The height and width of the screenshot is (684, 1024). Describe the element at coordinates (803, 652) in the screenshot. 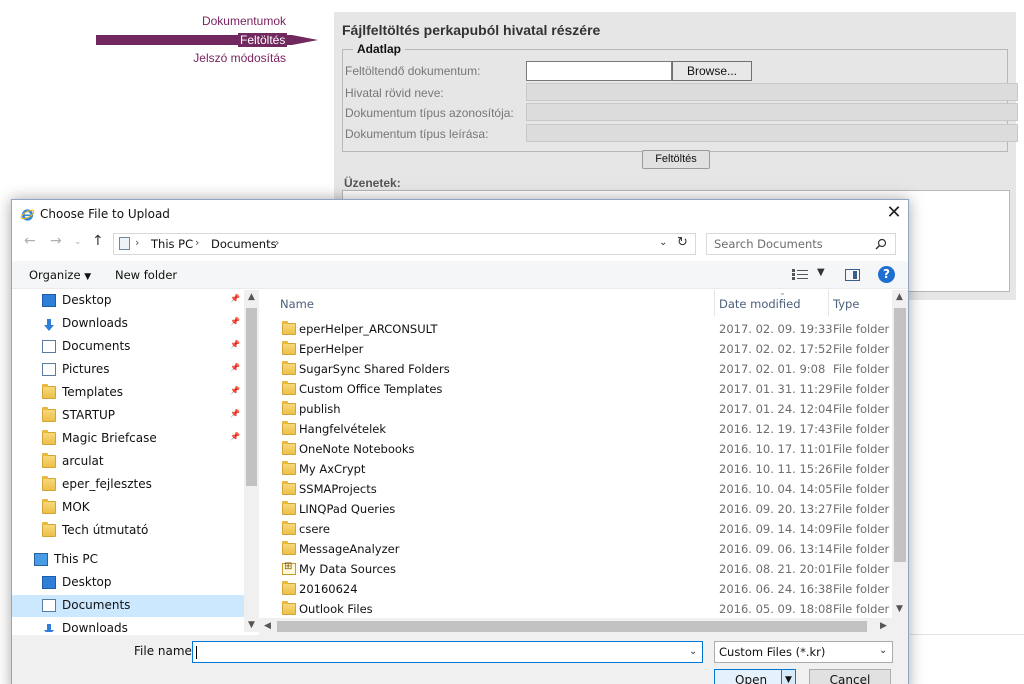

I see `filetype-select: Custom Files (*.kr) ⌄` at that location.